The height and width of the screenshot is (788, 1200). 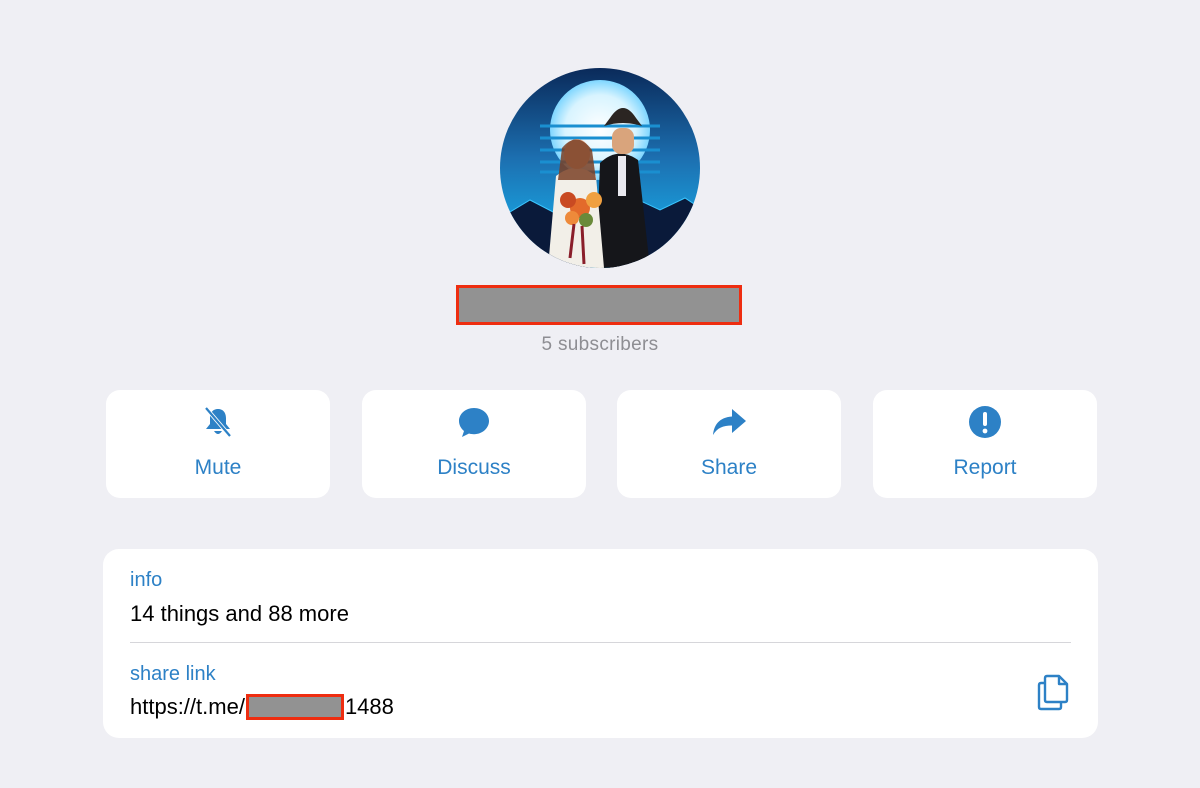 I want to click on copy-icon, so click(x=1053, y=692).